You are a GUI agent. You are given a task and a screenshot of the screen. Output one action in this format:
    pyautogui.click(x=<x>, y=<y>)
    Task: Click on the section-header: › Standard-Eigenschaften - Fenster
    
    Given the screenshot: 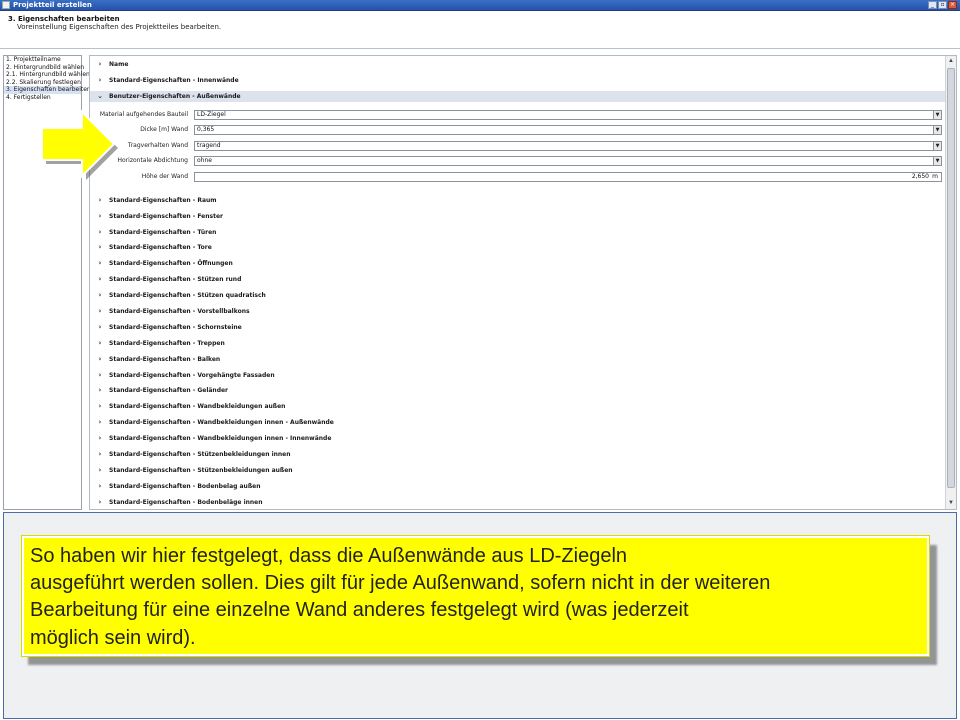 What is the action you would take?
    pyautogui.click(x=518, y=217)
    